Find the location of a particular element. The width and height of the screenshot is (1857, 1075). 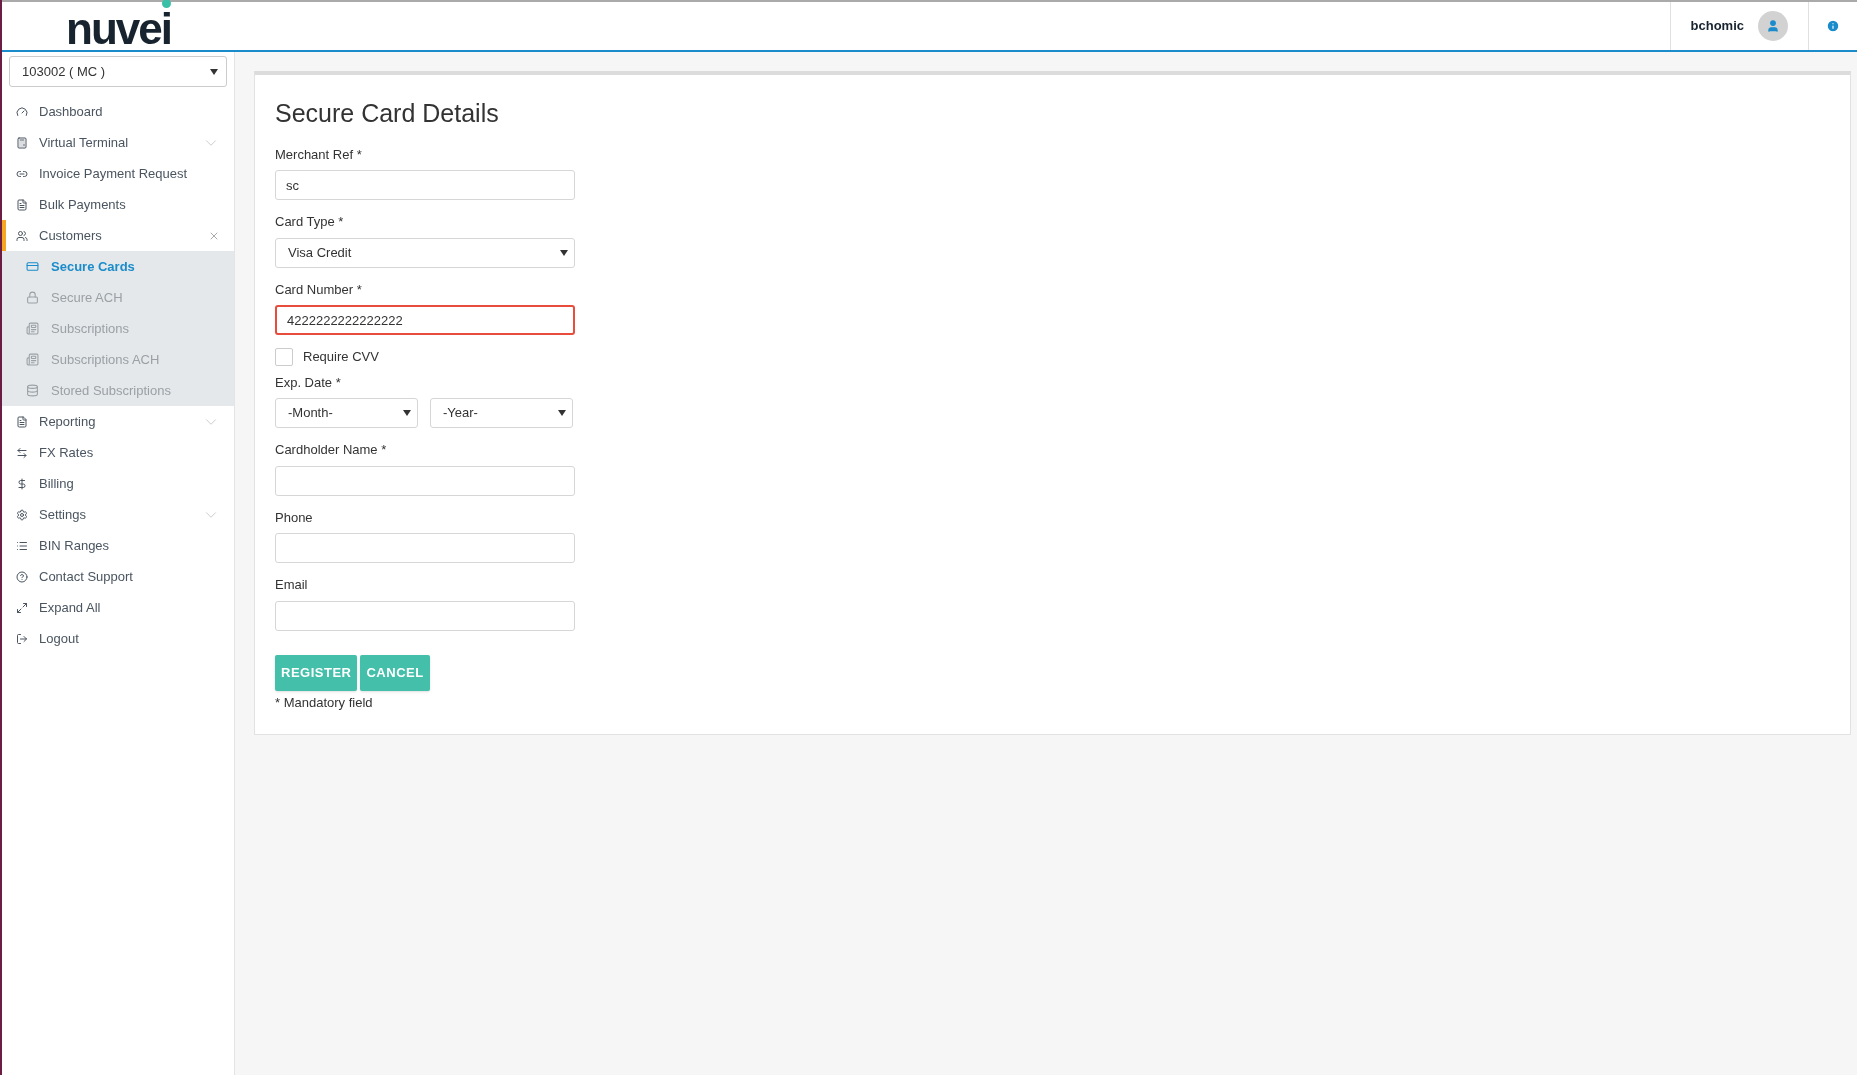

calculator-icon is located at coordinates (22, 142).